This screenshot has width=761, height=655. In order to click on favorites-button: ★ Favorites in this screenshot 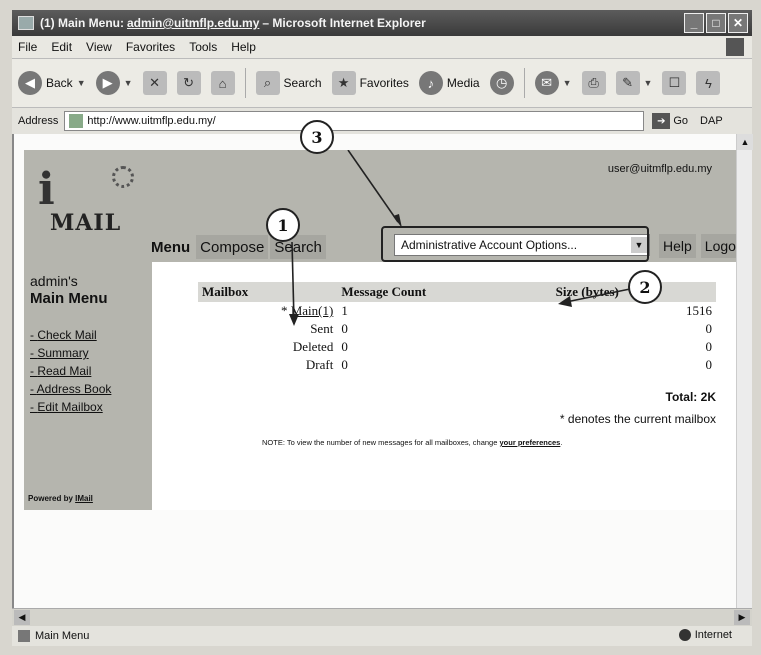, I will do `click(370, 83)`.